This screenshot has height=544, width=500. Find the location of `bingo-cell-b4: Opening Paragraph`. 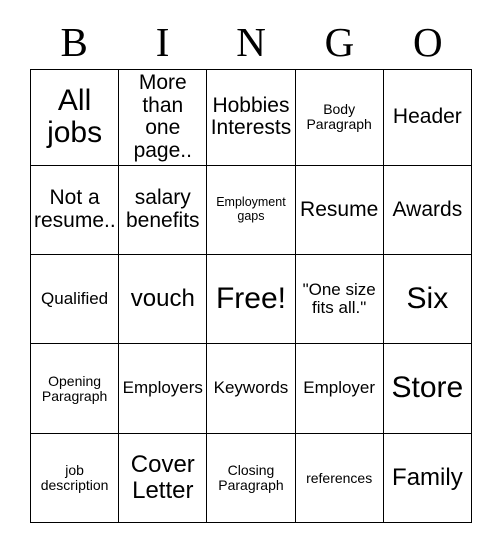

bingo-cell-b4: Opening Paragraph is located at coordinates (74, 388).